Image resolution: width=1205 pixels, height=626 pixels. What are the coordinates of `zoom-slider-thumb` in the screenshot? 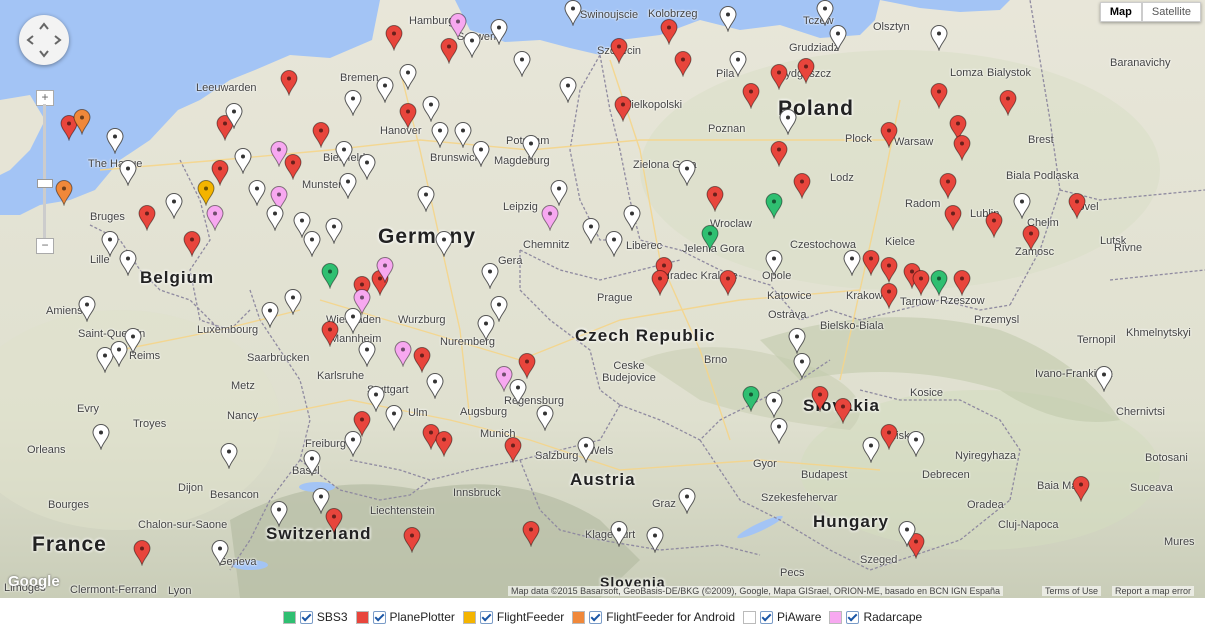 It's located at (45, 183).